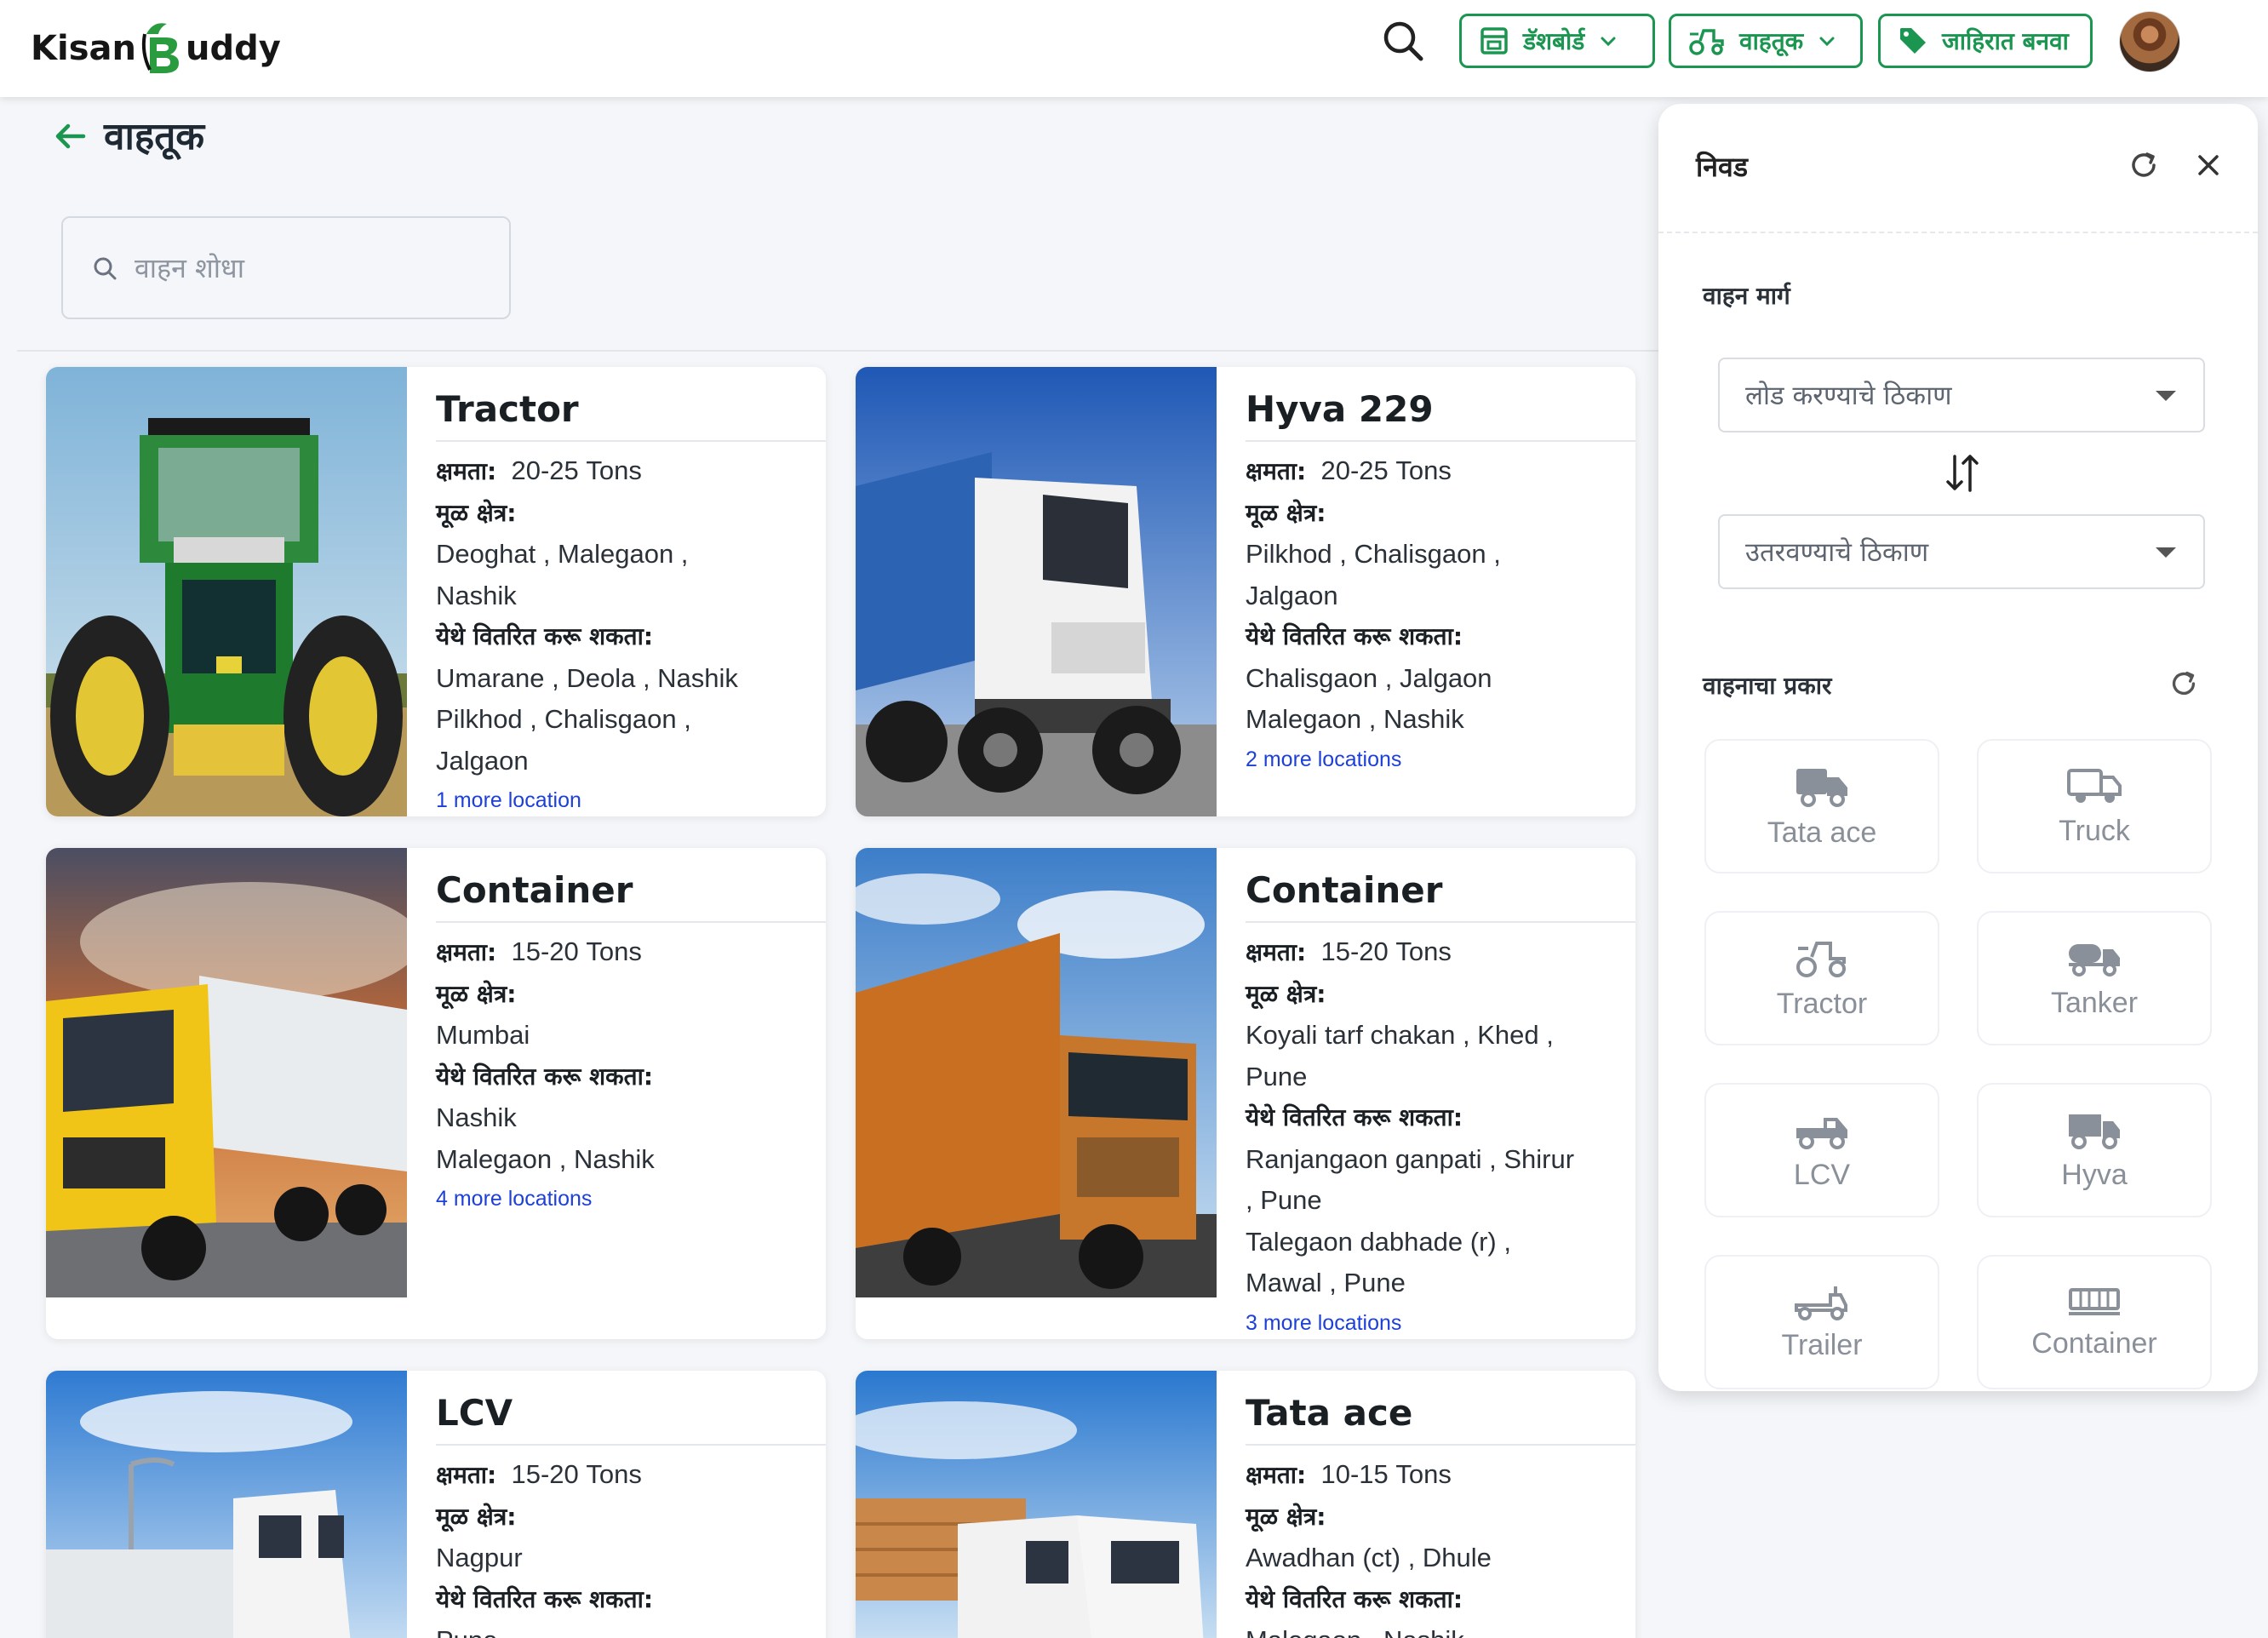 This screenshot has width=2268, height=1638. I want to click on vehicle-type-trailer: Trailer, so click(1821, 1322).